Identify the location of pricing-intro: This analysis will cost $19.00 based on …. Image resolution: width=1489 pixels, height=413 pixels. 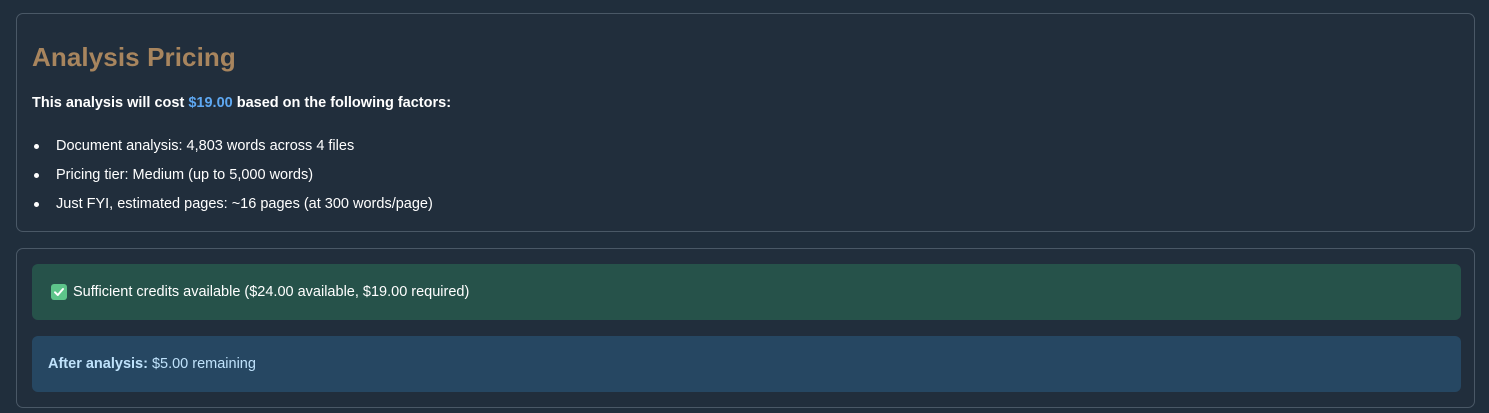
(241, 103).